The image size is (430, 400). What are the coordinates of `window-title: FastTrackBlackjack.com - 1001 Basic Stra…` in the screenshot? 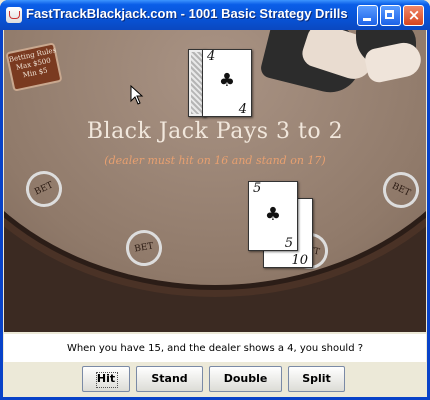 It's located at (187, 13).